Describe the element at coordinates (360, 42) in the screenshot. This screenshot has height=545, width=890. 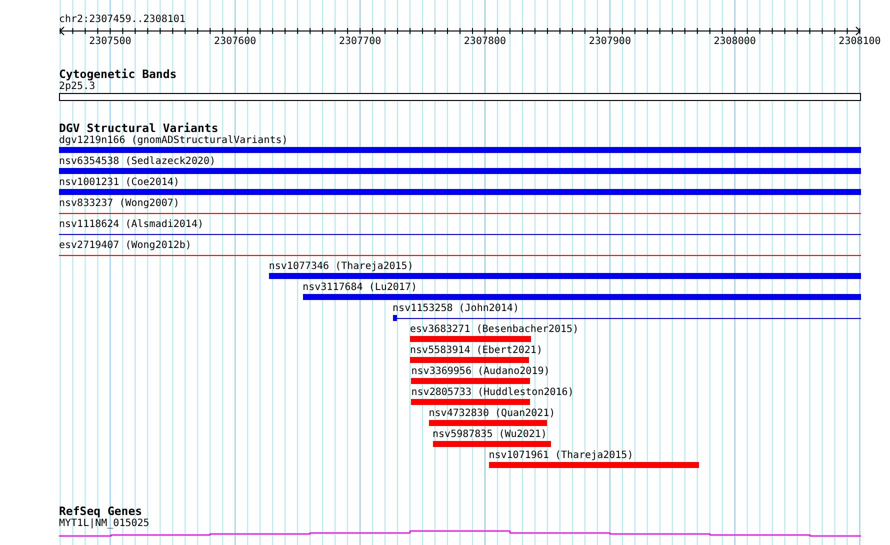
I see `ruler-tick-label: 2307700` at that location.